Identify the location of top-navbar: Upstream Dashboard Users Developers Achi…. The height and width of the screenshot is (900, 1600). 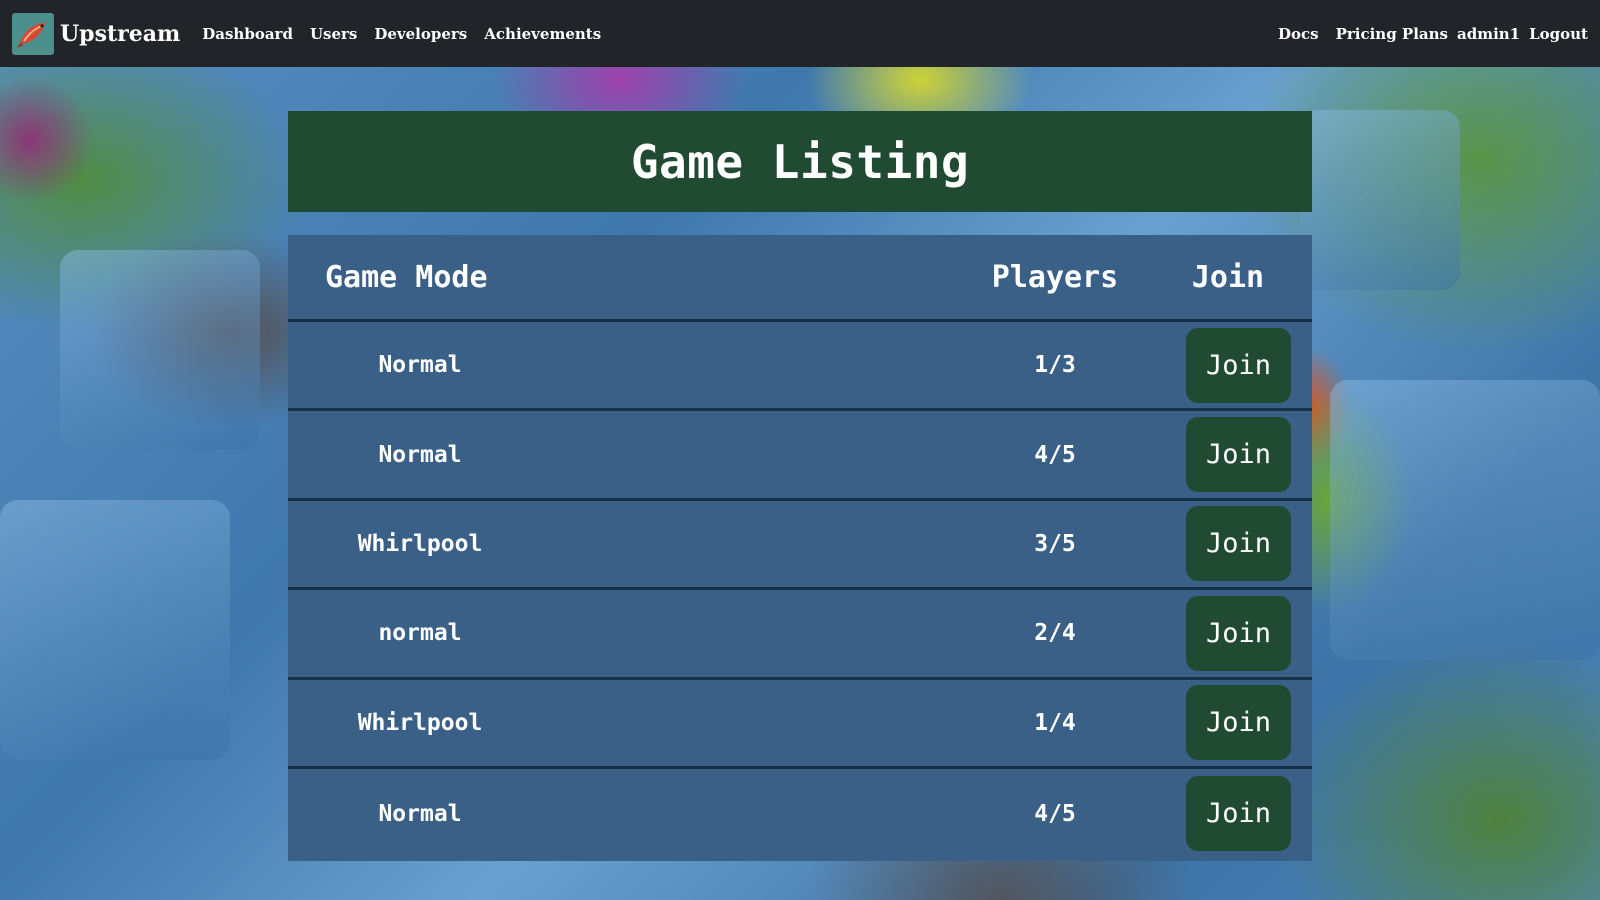
(800, 33).